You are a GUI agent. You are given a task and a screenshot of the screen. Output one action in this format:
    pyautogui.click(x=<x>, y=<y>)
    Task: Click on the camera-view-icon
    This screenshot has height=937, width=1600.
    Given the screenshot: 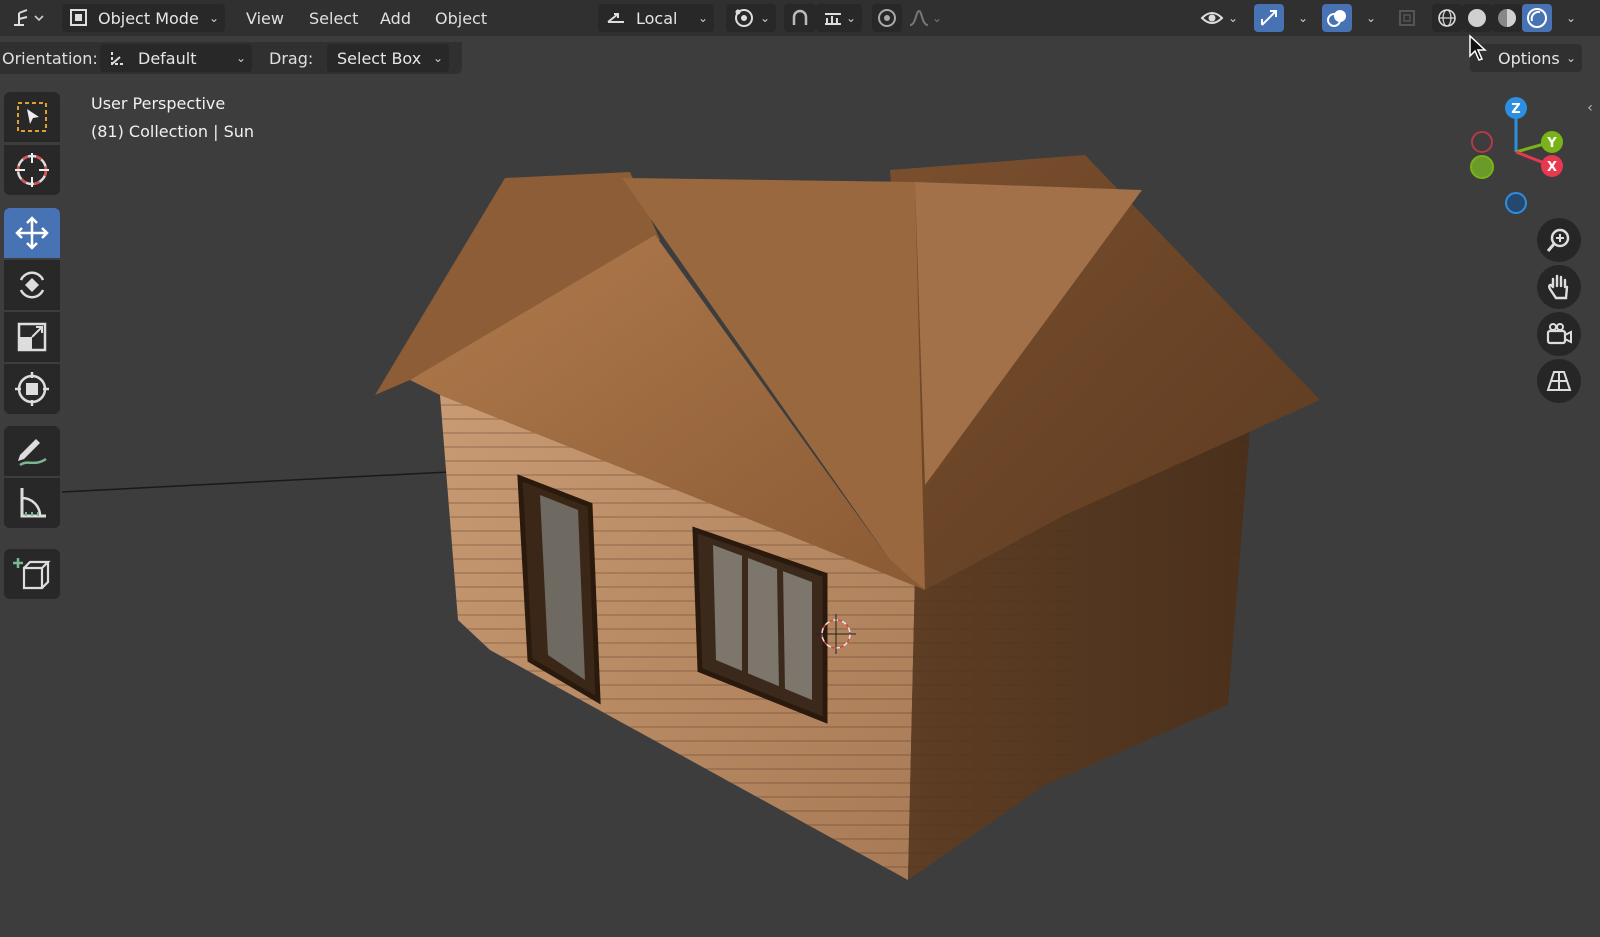 What is the action you would take?
    pyautogui.click(x=1559, y=334)
    